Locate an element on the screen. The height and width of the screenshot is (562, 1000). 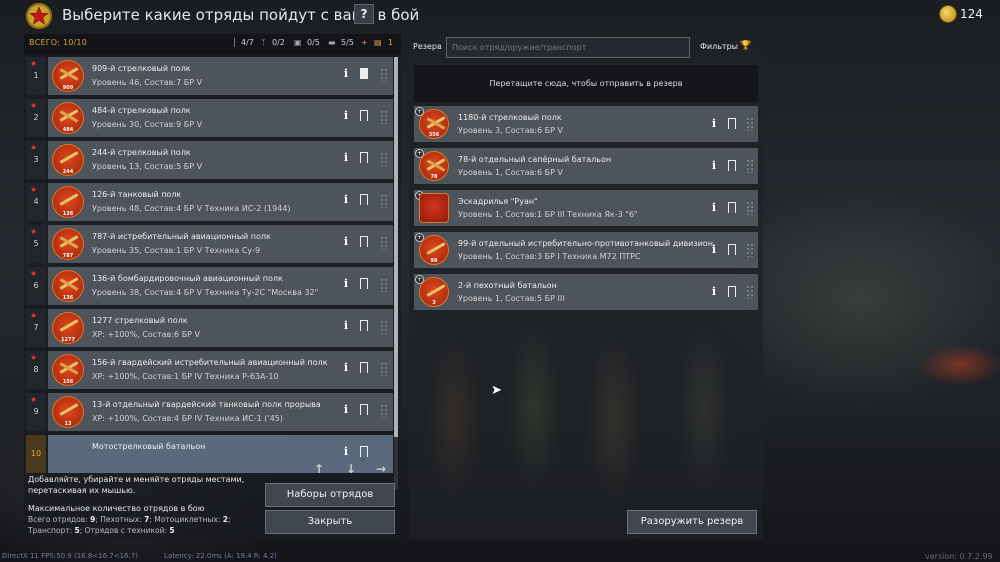
car-count: 1 is located at coordinates (391, 42).